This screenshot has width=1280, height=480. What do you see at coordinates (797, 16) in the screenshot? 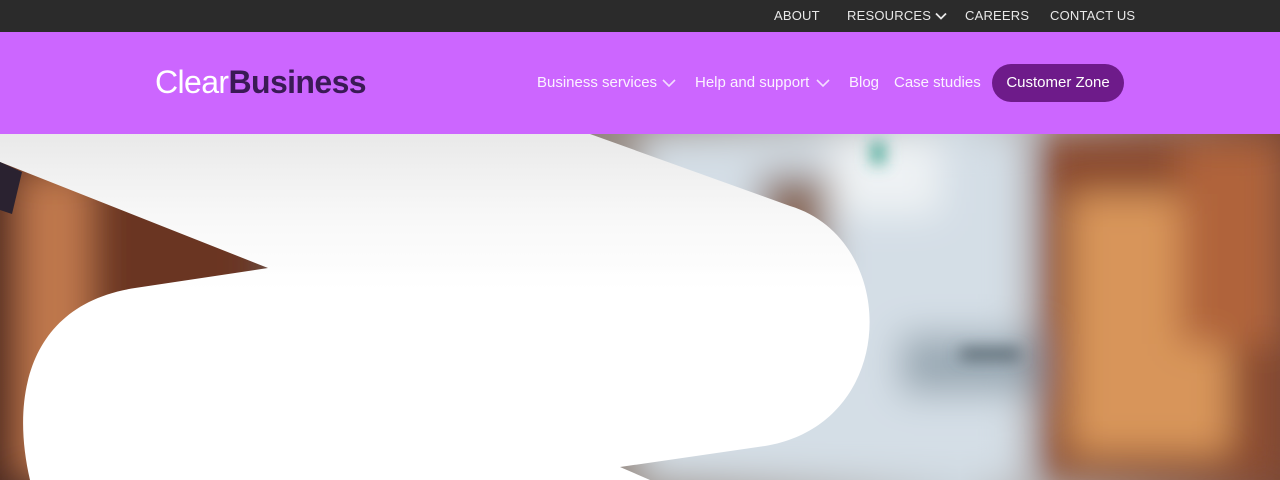
I see `top-link-about: ABOUT` at bounding box center [797, 16].